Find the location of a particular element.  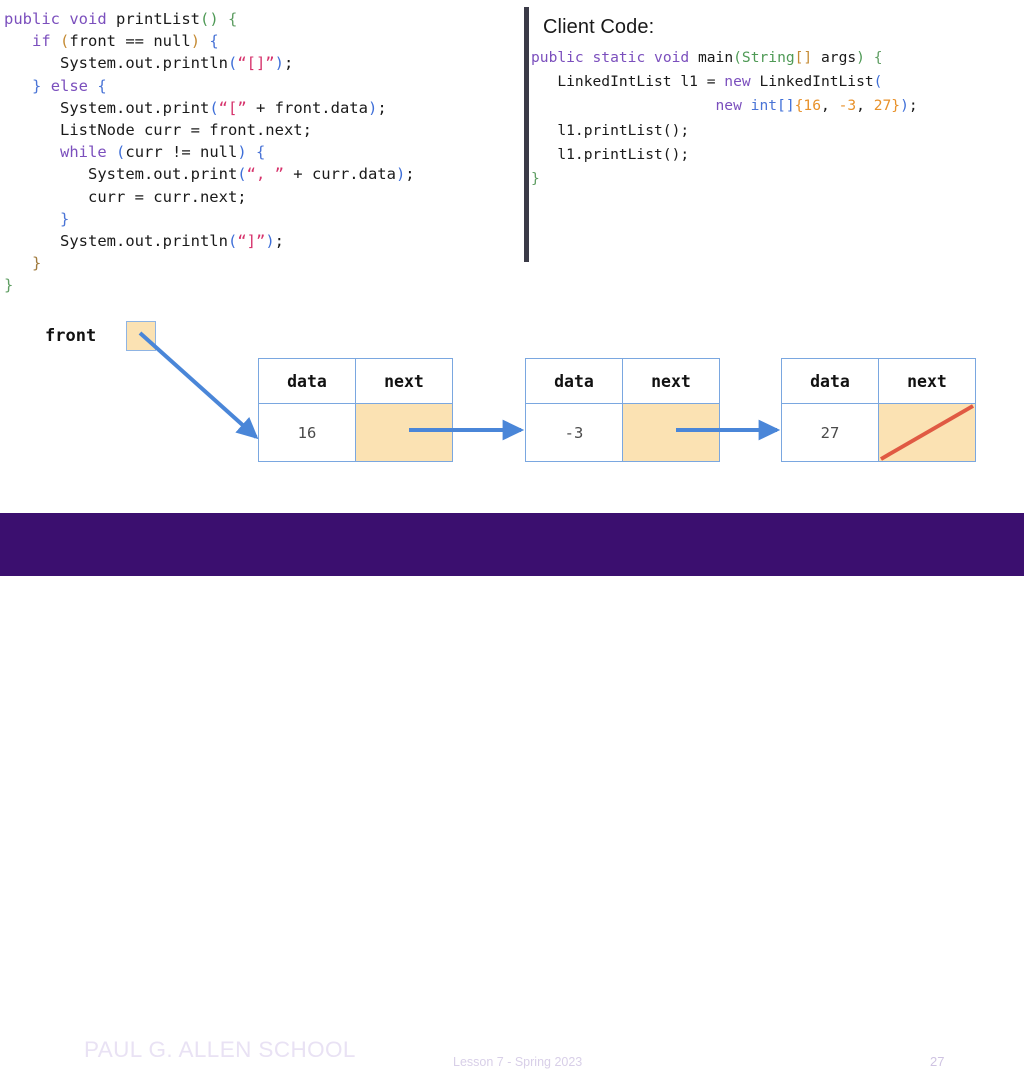

code-line: public static void main(String[] args) { is located at coordinates (724, 58).